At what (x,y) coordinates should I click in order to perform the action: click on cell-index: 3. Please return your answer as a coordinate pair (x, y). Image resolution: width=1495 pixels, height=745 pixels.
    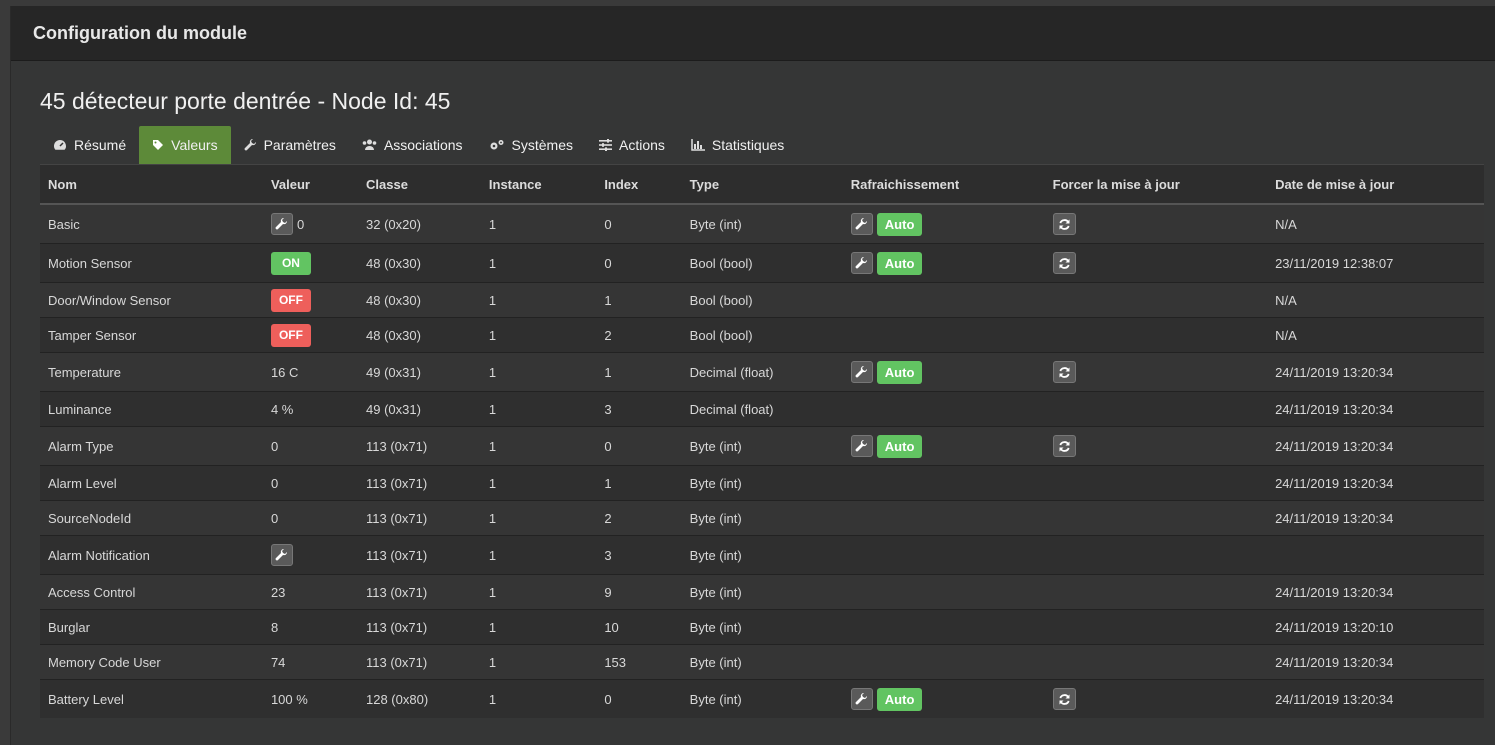
    Looking at the image, I should click on (639, 409).